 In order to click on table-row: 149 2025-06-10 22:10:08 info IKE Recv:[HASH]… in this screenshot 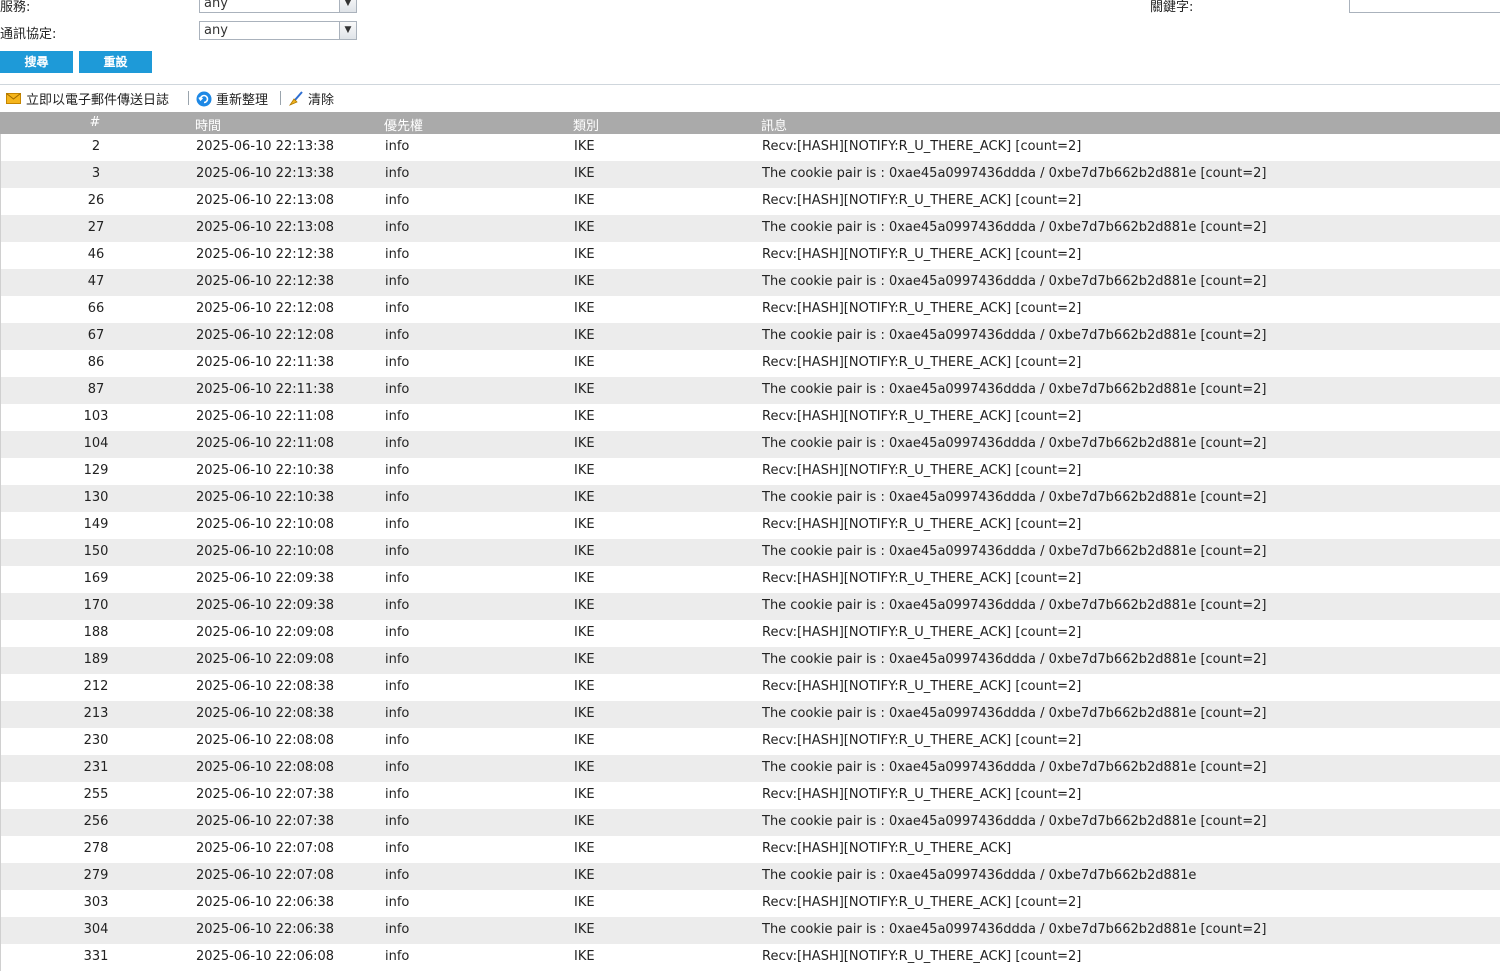, I will do `click(750, 525)`.